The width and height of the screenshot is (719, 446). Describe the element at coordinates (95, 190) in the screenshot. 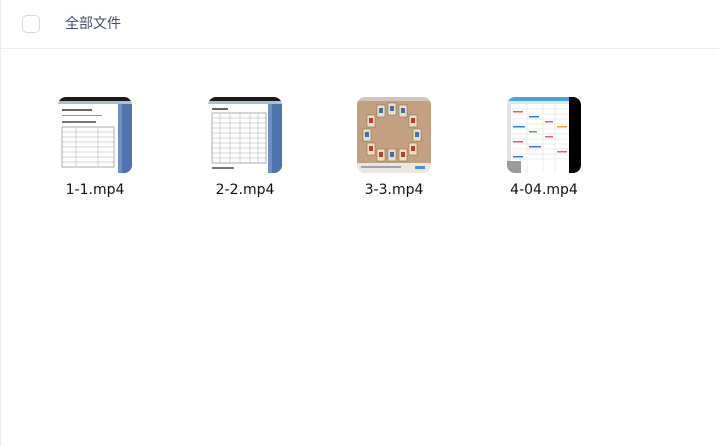

I see `file-name: 1-1.mp4` at that location.